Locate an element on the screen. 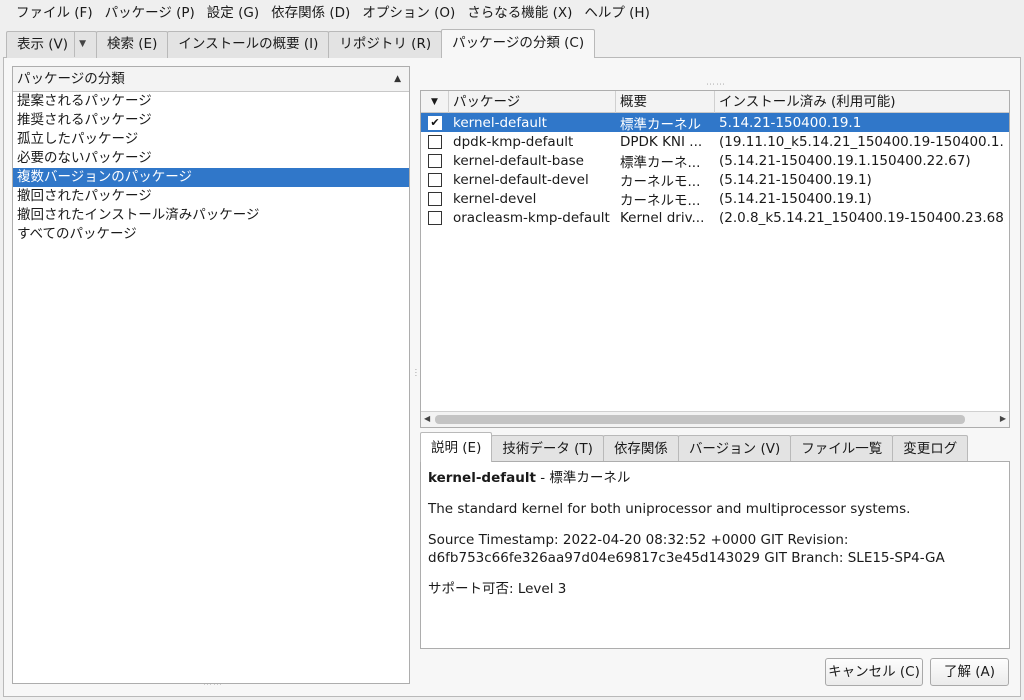  description-package-summary: - 標準カーネル is located at coordinates (583, 478).